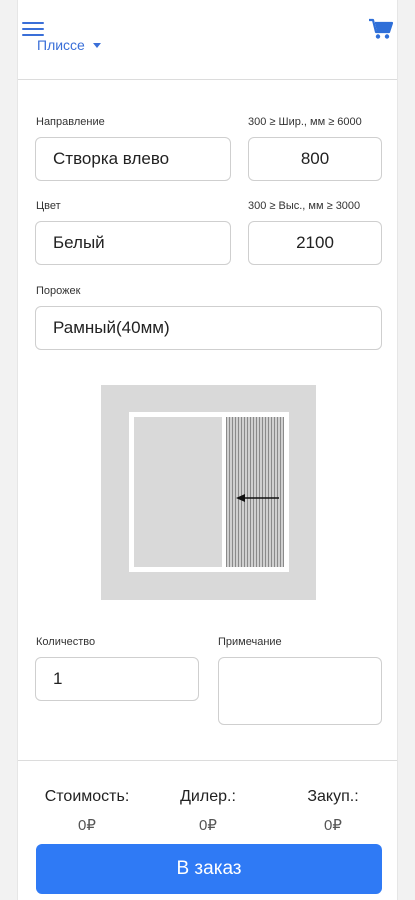  I want to click on dealer-label: Дилер.:, so click(208, 796).